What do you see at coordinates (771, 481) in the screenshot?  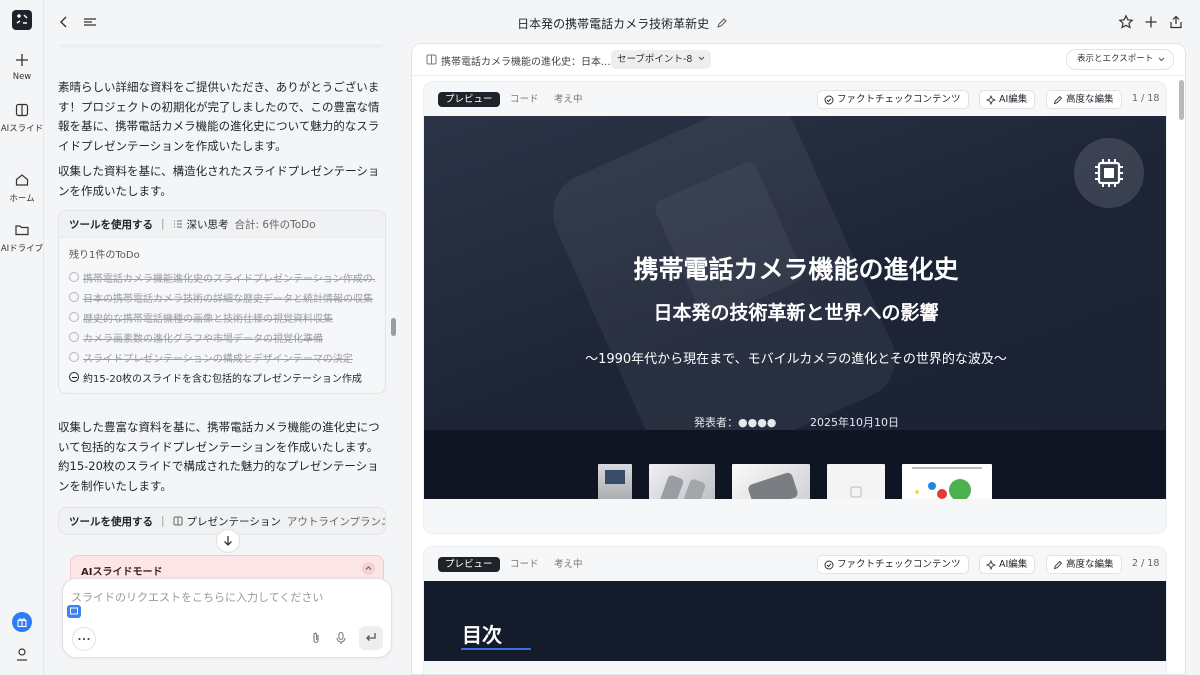 I see `phone-thumb-2006` at bounding box center [771, 481].